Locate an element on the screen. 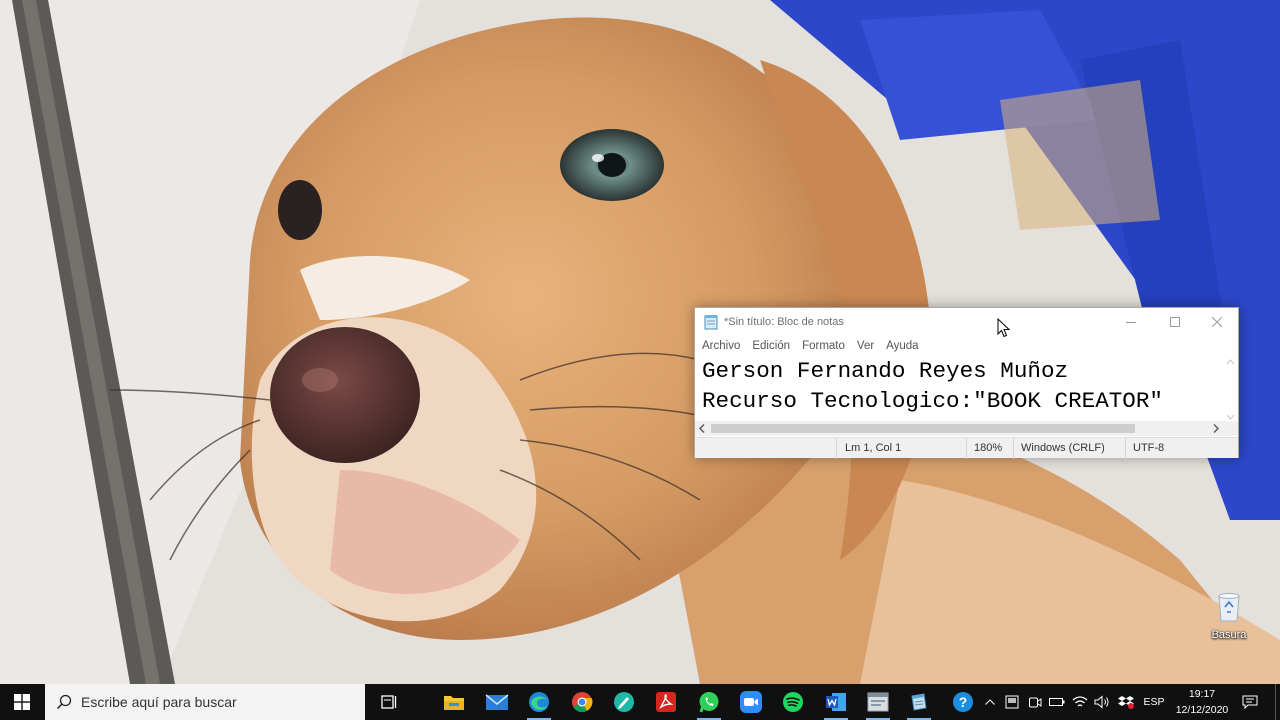 This screenshot has height=720, width=1280. window-title: *Sin título: Bloc de notas is located at coordinates (784, 322).